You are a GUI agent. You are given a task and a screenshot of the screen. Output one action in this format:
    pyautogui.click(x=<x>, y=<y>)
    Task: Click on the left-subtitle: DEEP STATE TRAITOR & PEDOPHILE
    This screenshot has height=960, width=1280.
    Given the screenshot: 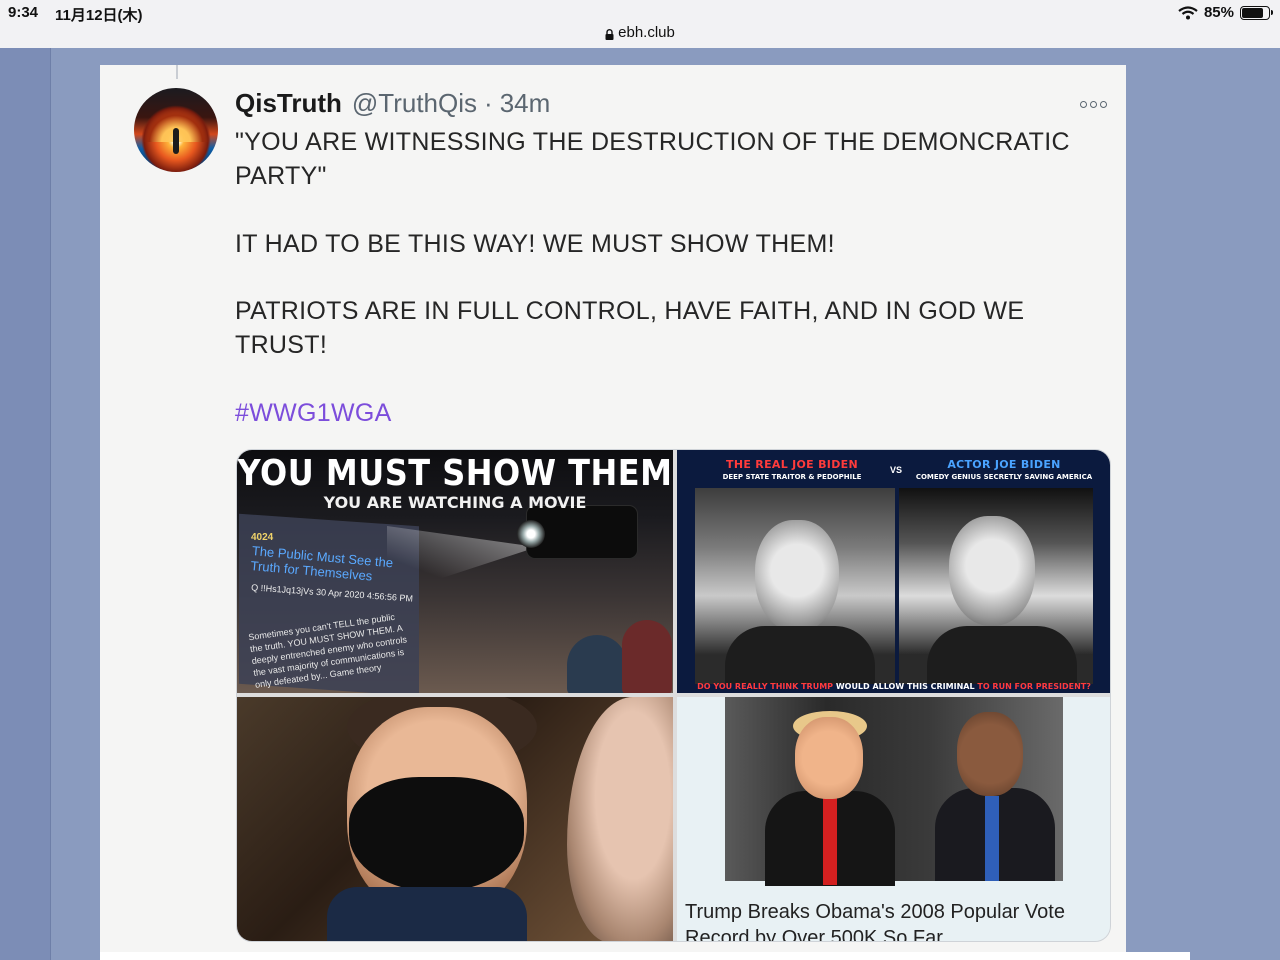 What is the action you would take?
    pyautogui.click(x=792, y=477)
    